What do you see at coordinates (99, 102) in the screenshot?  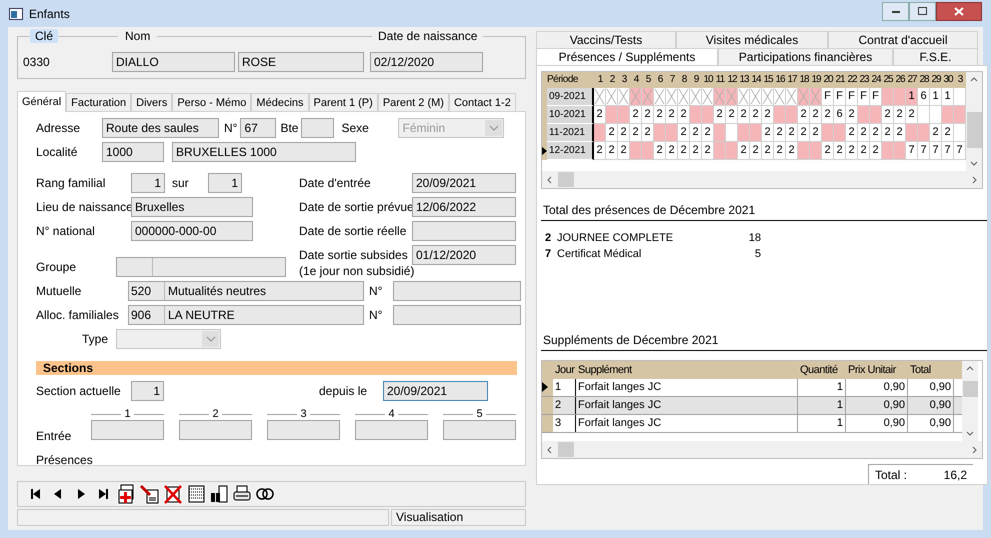 I see `tab: Facturation` at bounding box center [99, 102].